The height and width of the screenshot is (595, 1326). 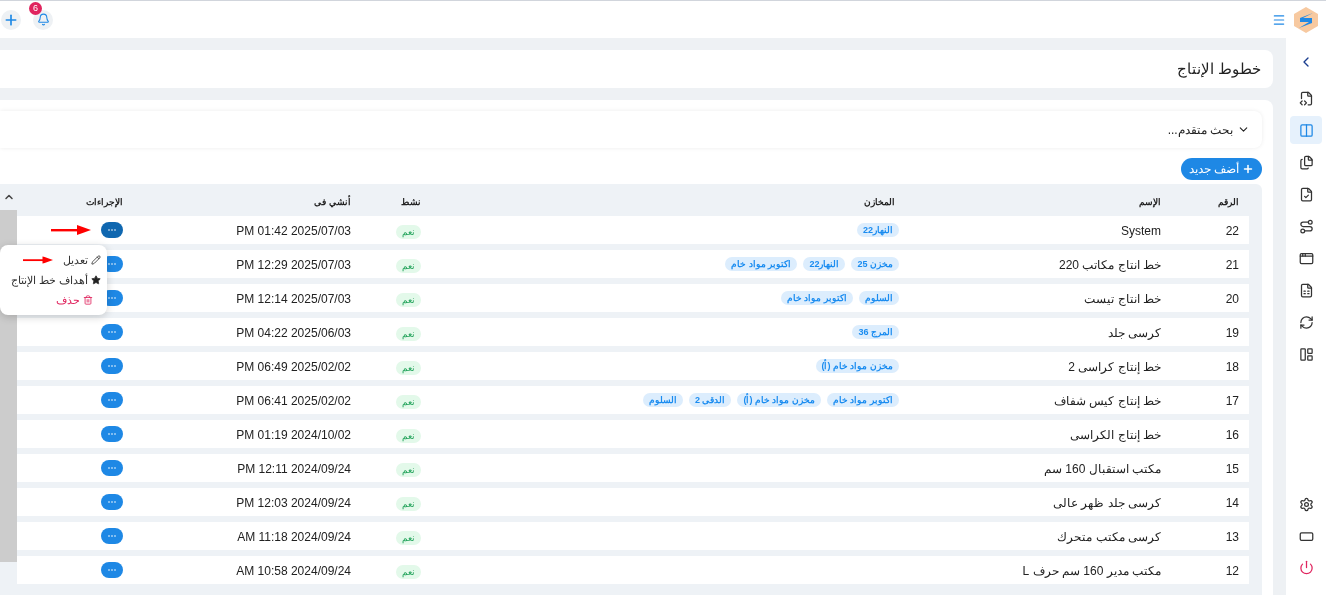 What do you see at coordinates (1279, 19) in the screenshot?
I see `menu-icon` at bounding box center [1279, 19].